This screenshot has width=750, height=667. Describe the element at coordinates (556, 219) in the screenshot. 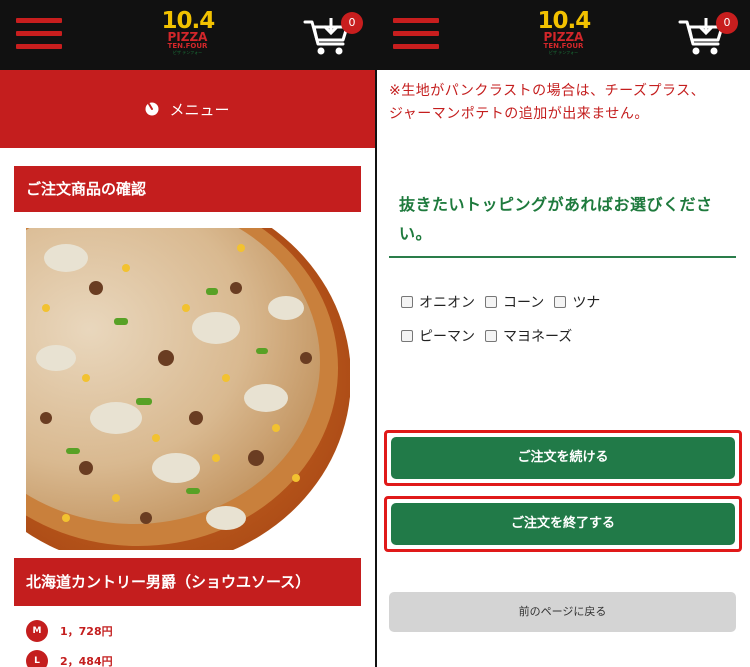

I see `topping-removal-title: 抜きたいトッピングがあればお選びください。` at that location.